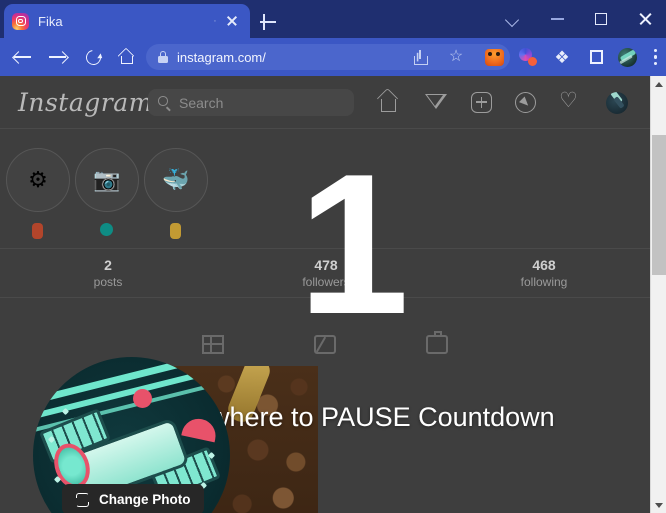 The width and height of the screenshot is (666, 513). I want to click on scrollbar-thumb, so click(659, 205).